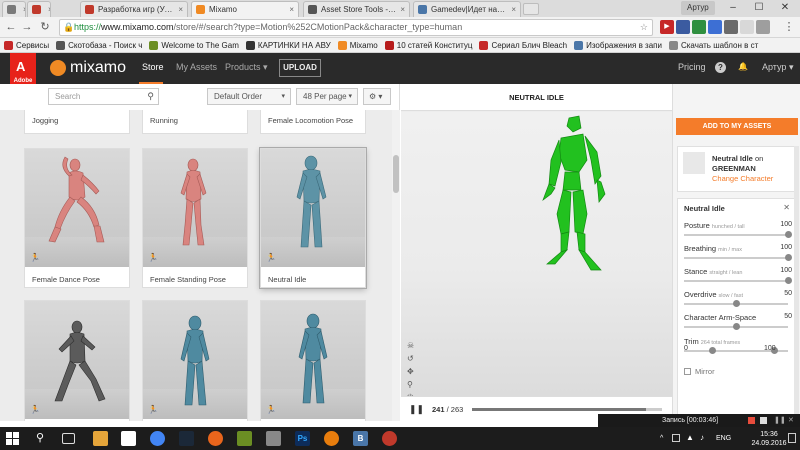 The width and height of the screenshot is (800, 450). I want to click on forward-icon: →, so click(27, 27).